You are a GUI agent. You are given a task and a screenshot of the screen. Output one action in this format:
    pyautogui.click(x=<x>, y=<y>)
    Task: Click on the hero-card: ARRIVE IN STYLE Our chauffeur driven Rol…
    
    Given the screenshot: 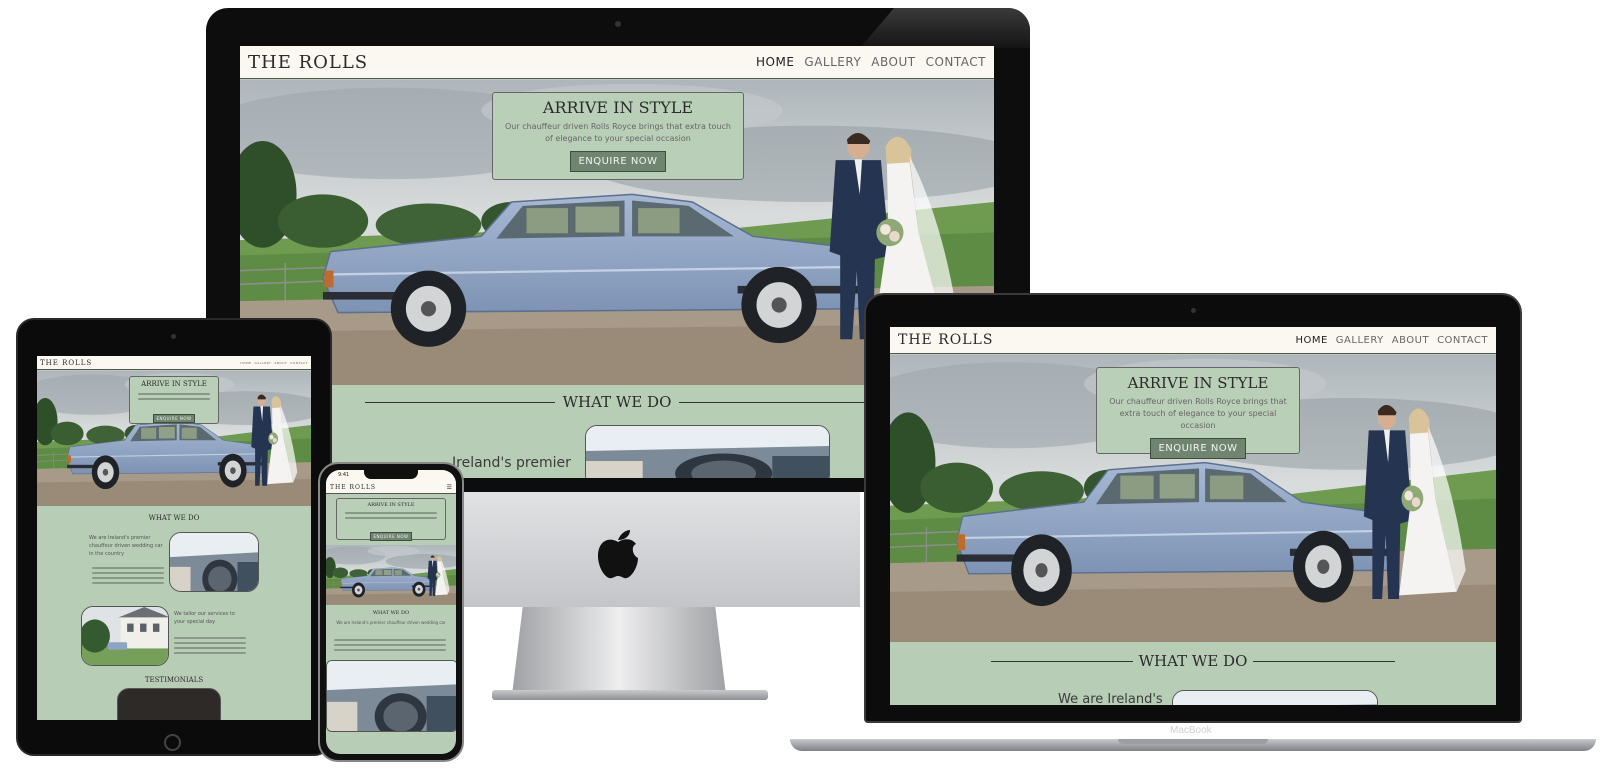 What is the action you would take?
    pyautogui.click(x=618, y=136)
    